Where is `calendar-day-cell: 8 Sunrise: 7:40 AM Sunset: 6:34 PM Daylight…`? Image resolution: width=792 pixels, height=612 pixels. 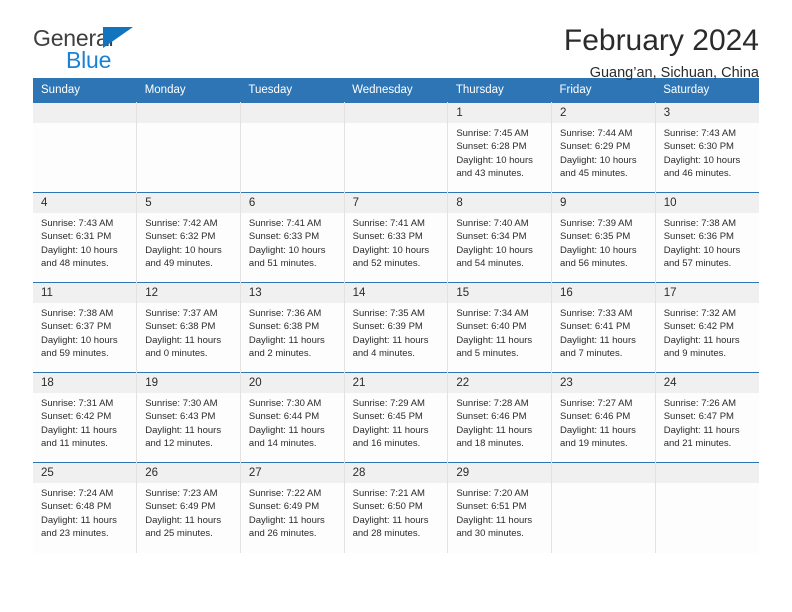
calendar-day-cell: 8 Sunrise: 7:40 AM Sunset: 6:34 PM Daylight… is located at coordinates (500, 237).